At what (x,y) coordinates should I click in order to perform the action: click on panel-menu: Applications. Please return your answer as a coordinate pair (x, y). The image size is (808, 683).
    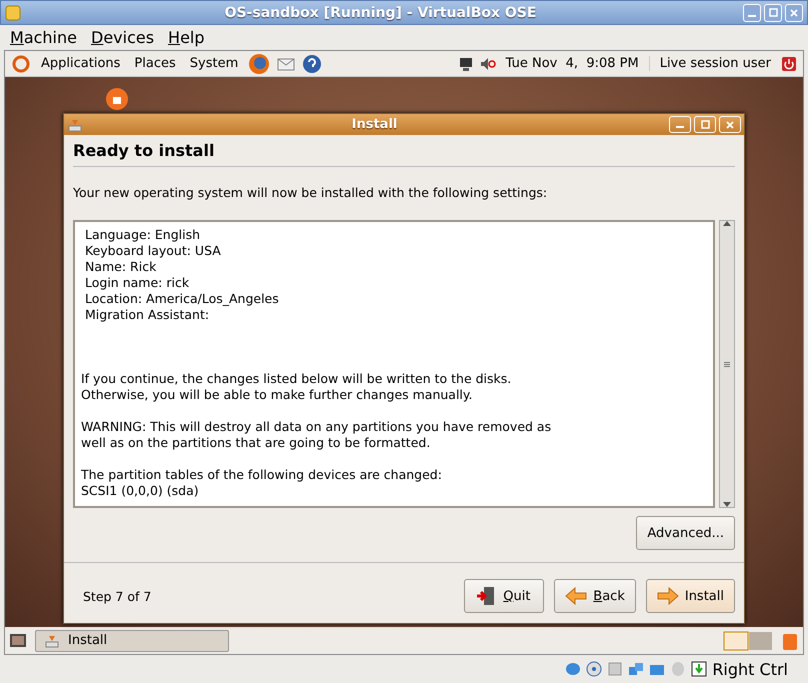
    Looking at the image, I should click on (80, 63).